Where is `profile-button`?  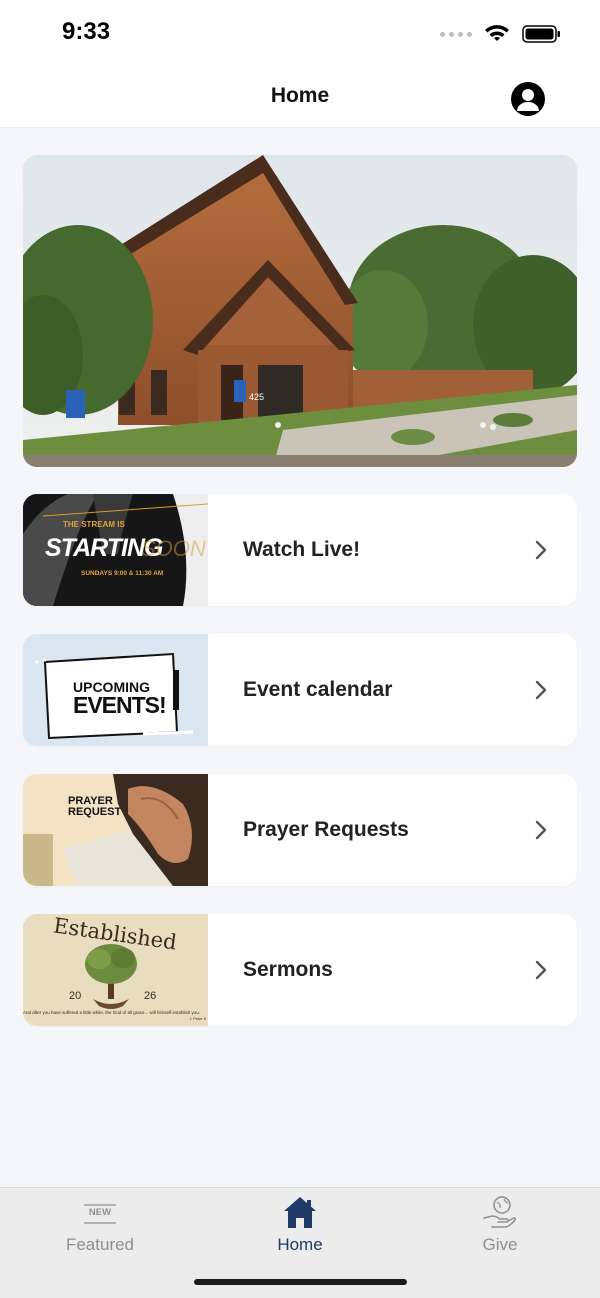
profile-button is located at coordinates (528, 99).